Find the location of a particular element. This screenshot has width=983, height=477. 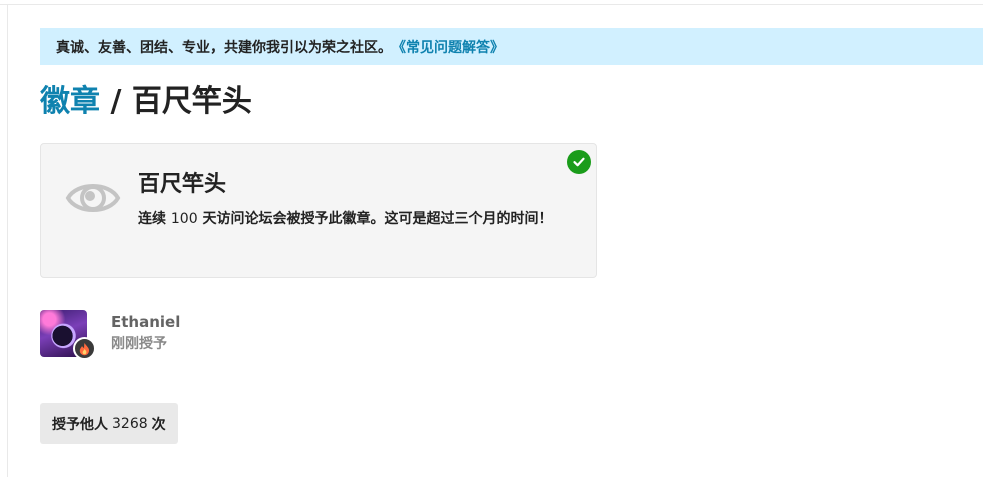

granted-count-number: 3268 is located at coordinates (130, 423).